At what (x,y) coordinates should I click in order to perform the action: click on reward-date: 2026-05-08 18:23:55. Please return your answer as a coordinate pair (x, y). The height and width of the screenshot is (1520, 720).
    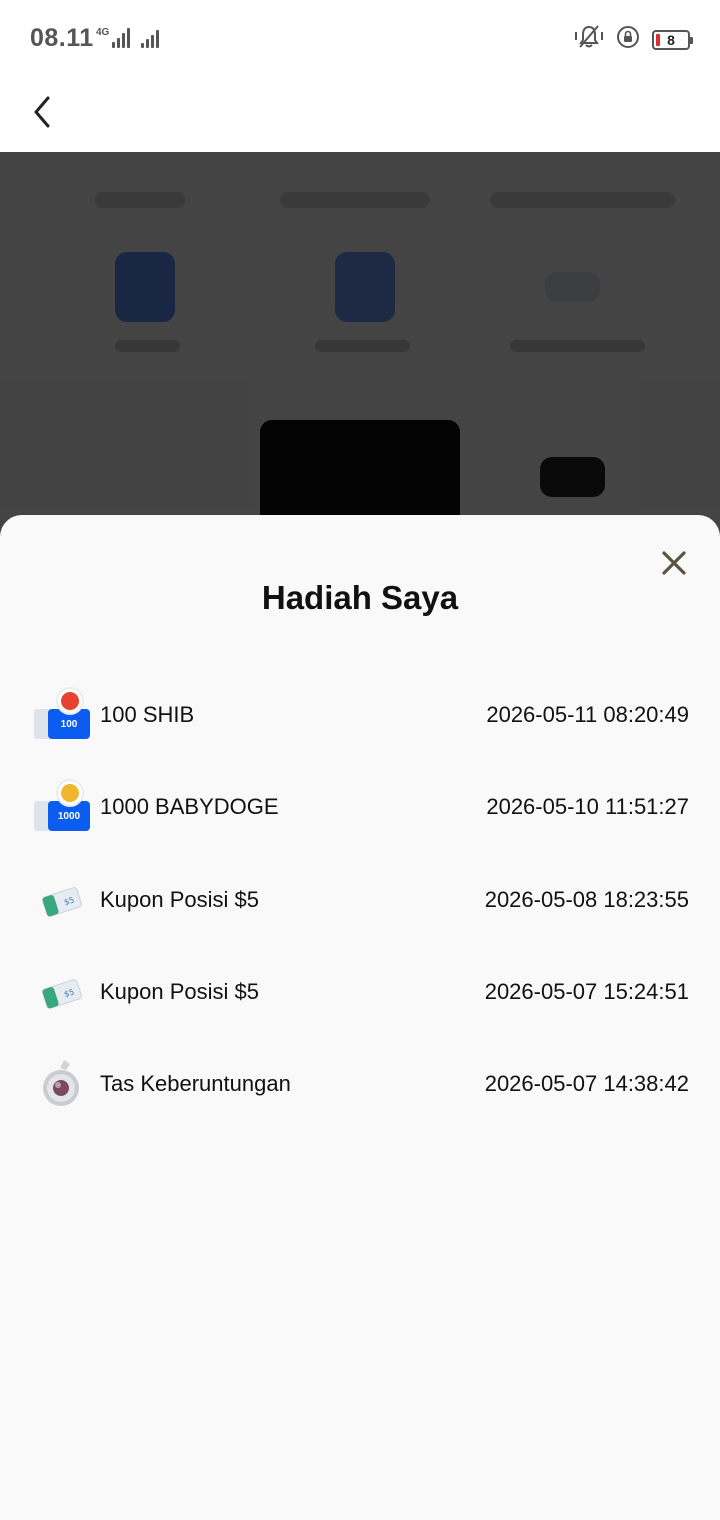
    Looking at the image, I should click on (586, 899).